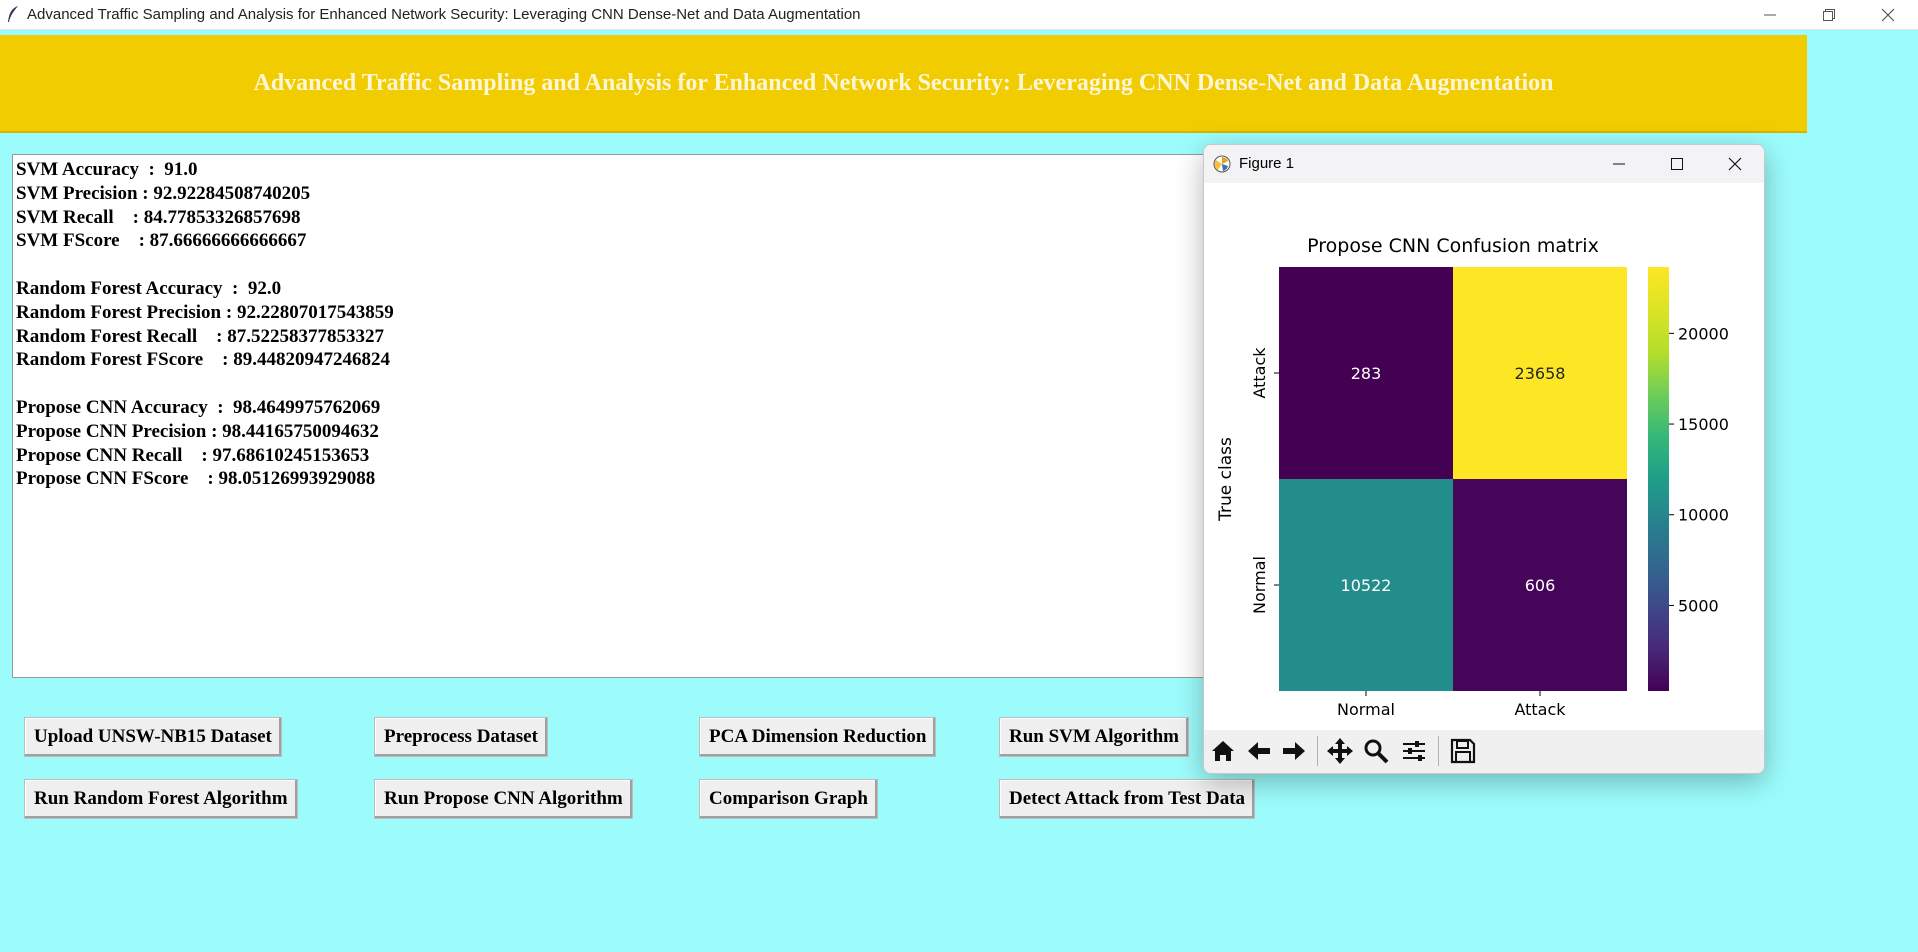 Image resolution: width=1918 pixels, height=952 pixels. What do you see at coordinates (1484, 164) in the screenshot?
I see `figure-titlebar: Figure 1` at bounding box center [1484, 164].